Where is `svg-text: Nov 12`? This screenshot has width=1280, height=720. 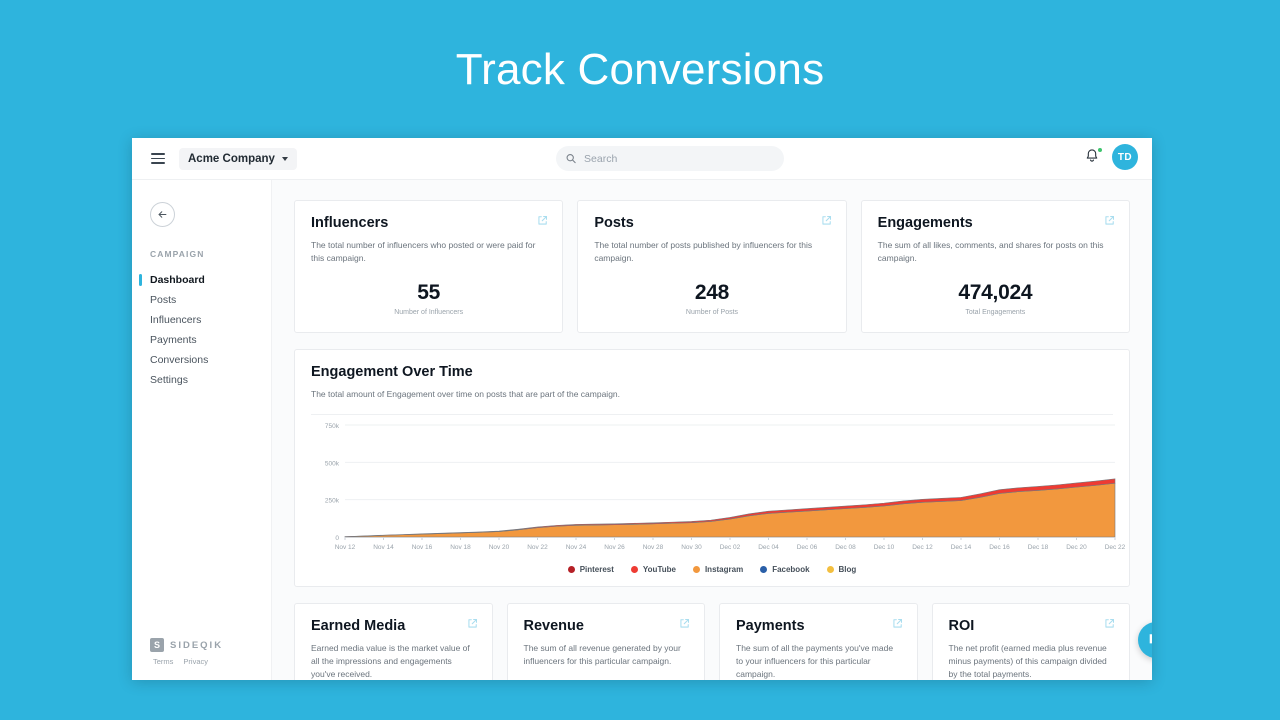 svg-text: Nov 12 is located at coordinates (345, 547).